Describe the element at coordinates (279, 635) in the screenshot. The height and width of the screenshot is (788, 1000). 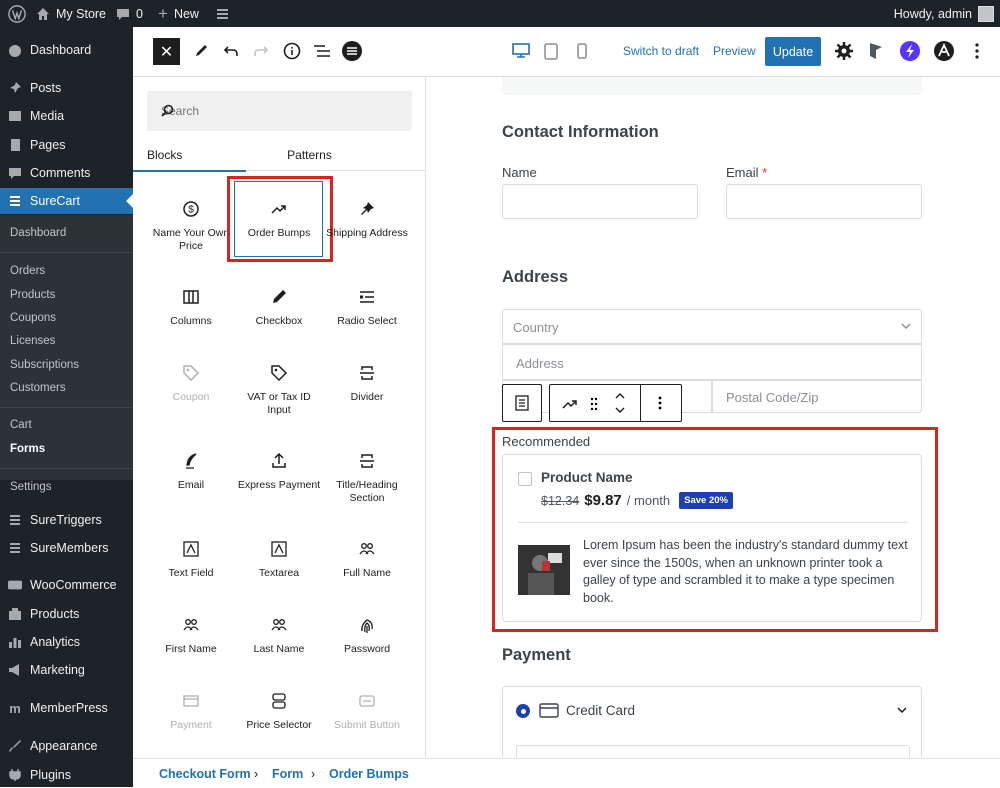
I see `block-last-name: Last Name` at that location.